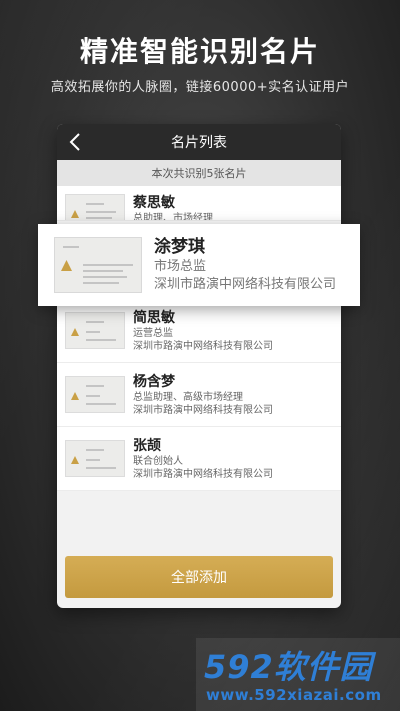  Describe the element at coordinates (154, 317) in the screenshot. I see `card-name: 简思敏` at that location.